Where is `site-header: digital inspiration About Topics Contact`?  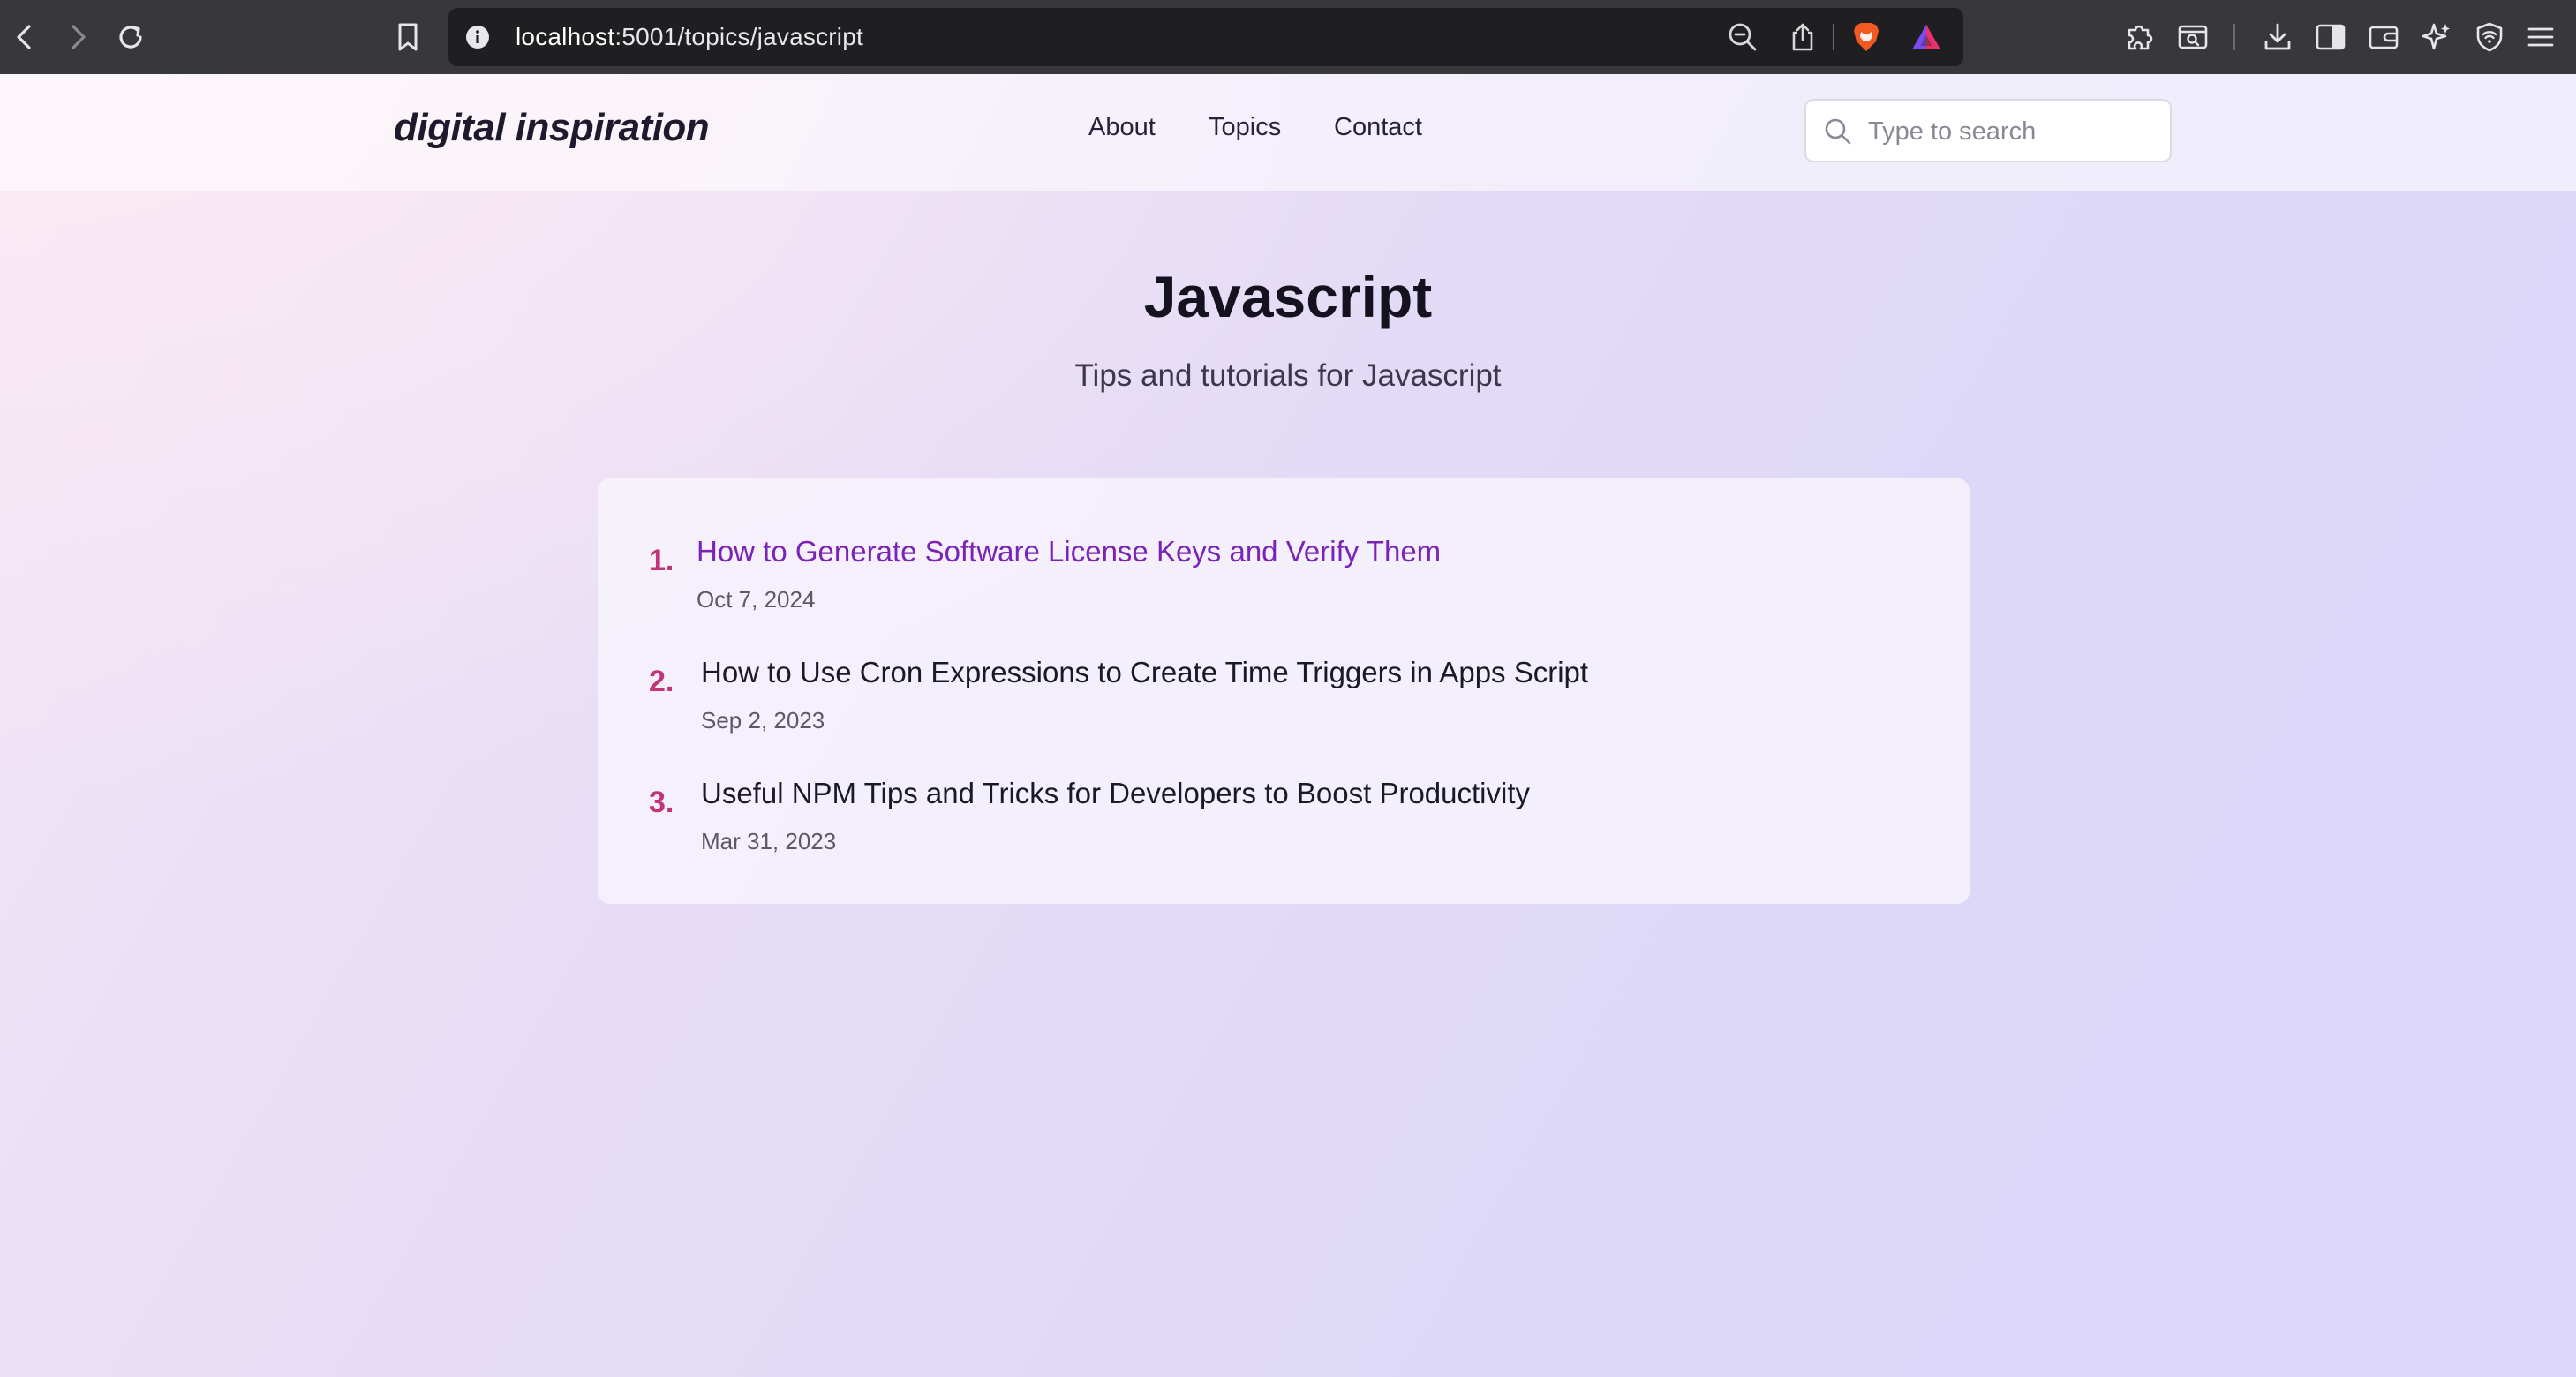 site-header: digital inspiration About Topics Contact is located at coordinates (1288, 132).